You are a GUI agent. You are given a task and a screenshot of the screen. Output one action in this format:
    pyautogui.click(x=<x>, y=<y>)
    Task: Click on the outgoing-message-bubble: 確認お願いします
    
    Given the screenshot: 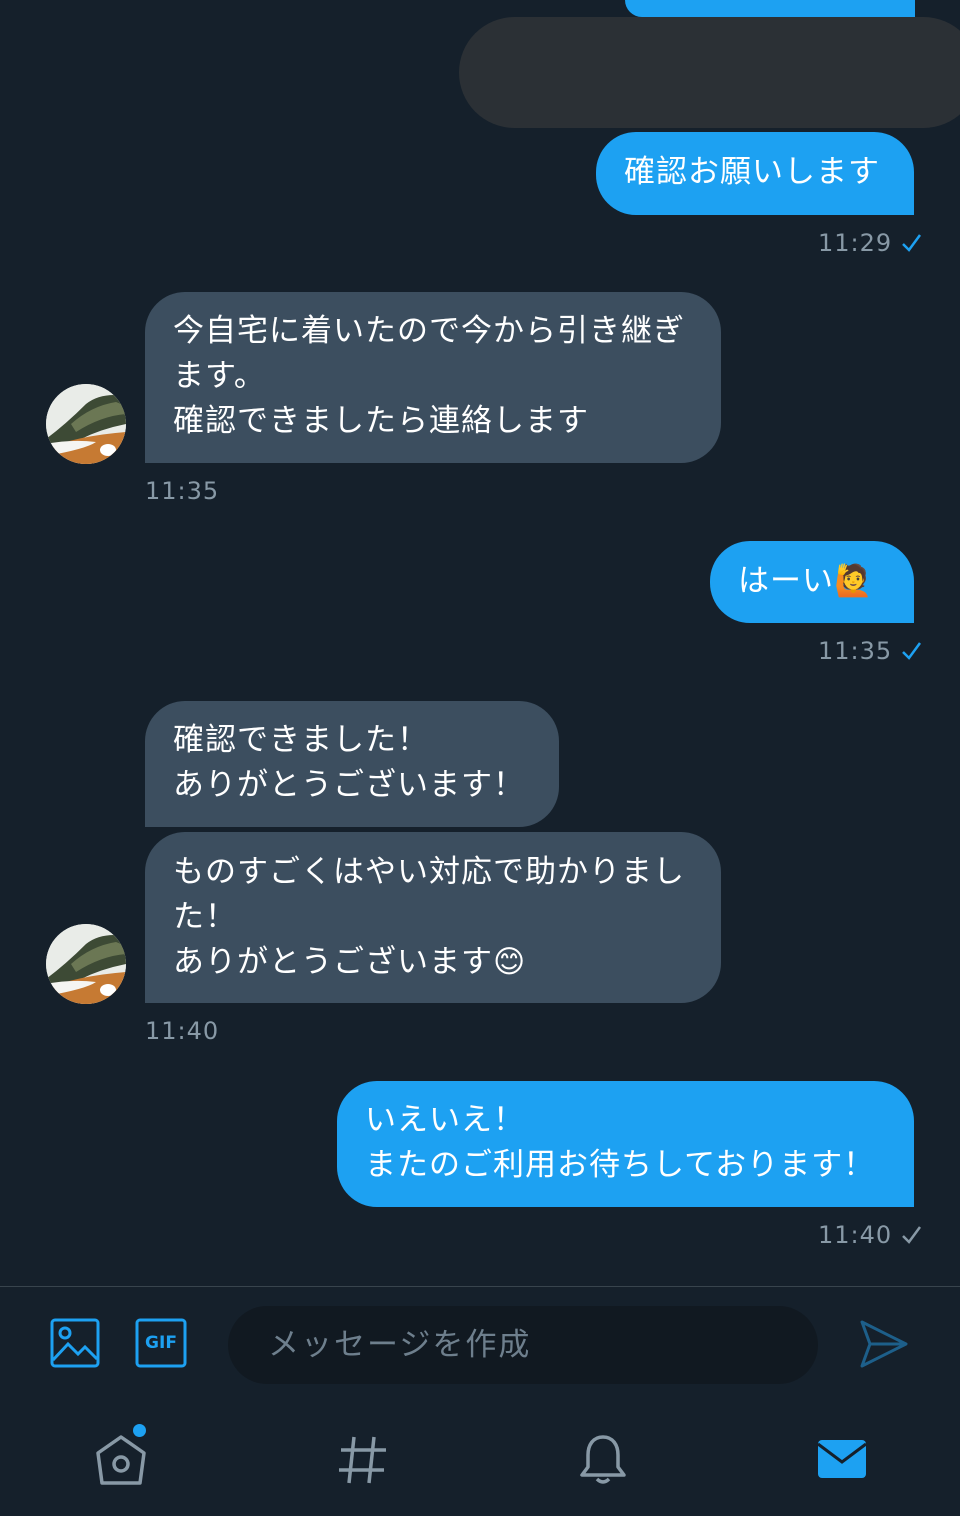 What is the action you would take?
    pyautogui.click(x=755, y=173)
    